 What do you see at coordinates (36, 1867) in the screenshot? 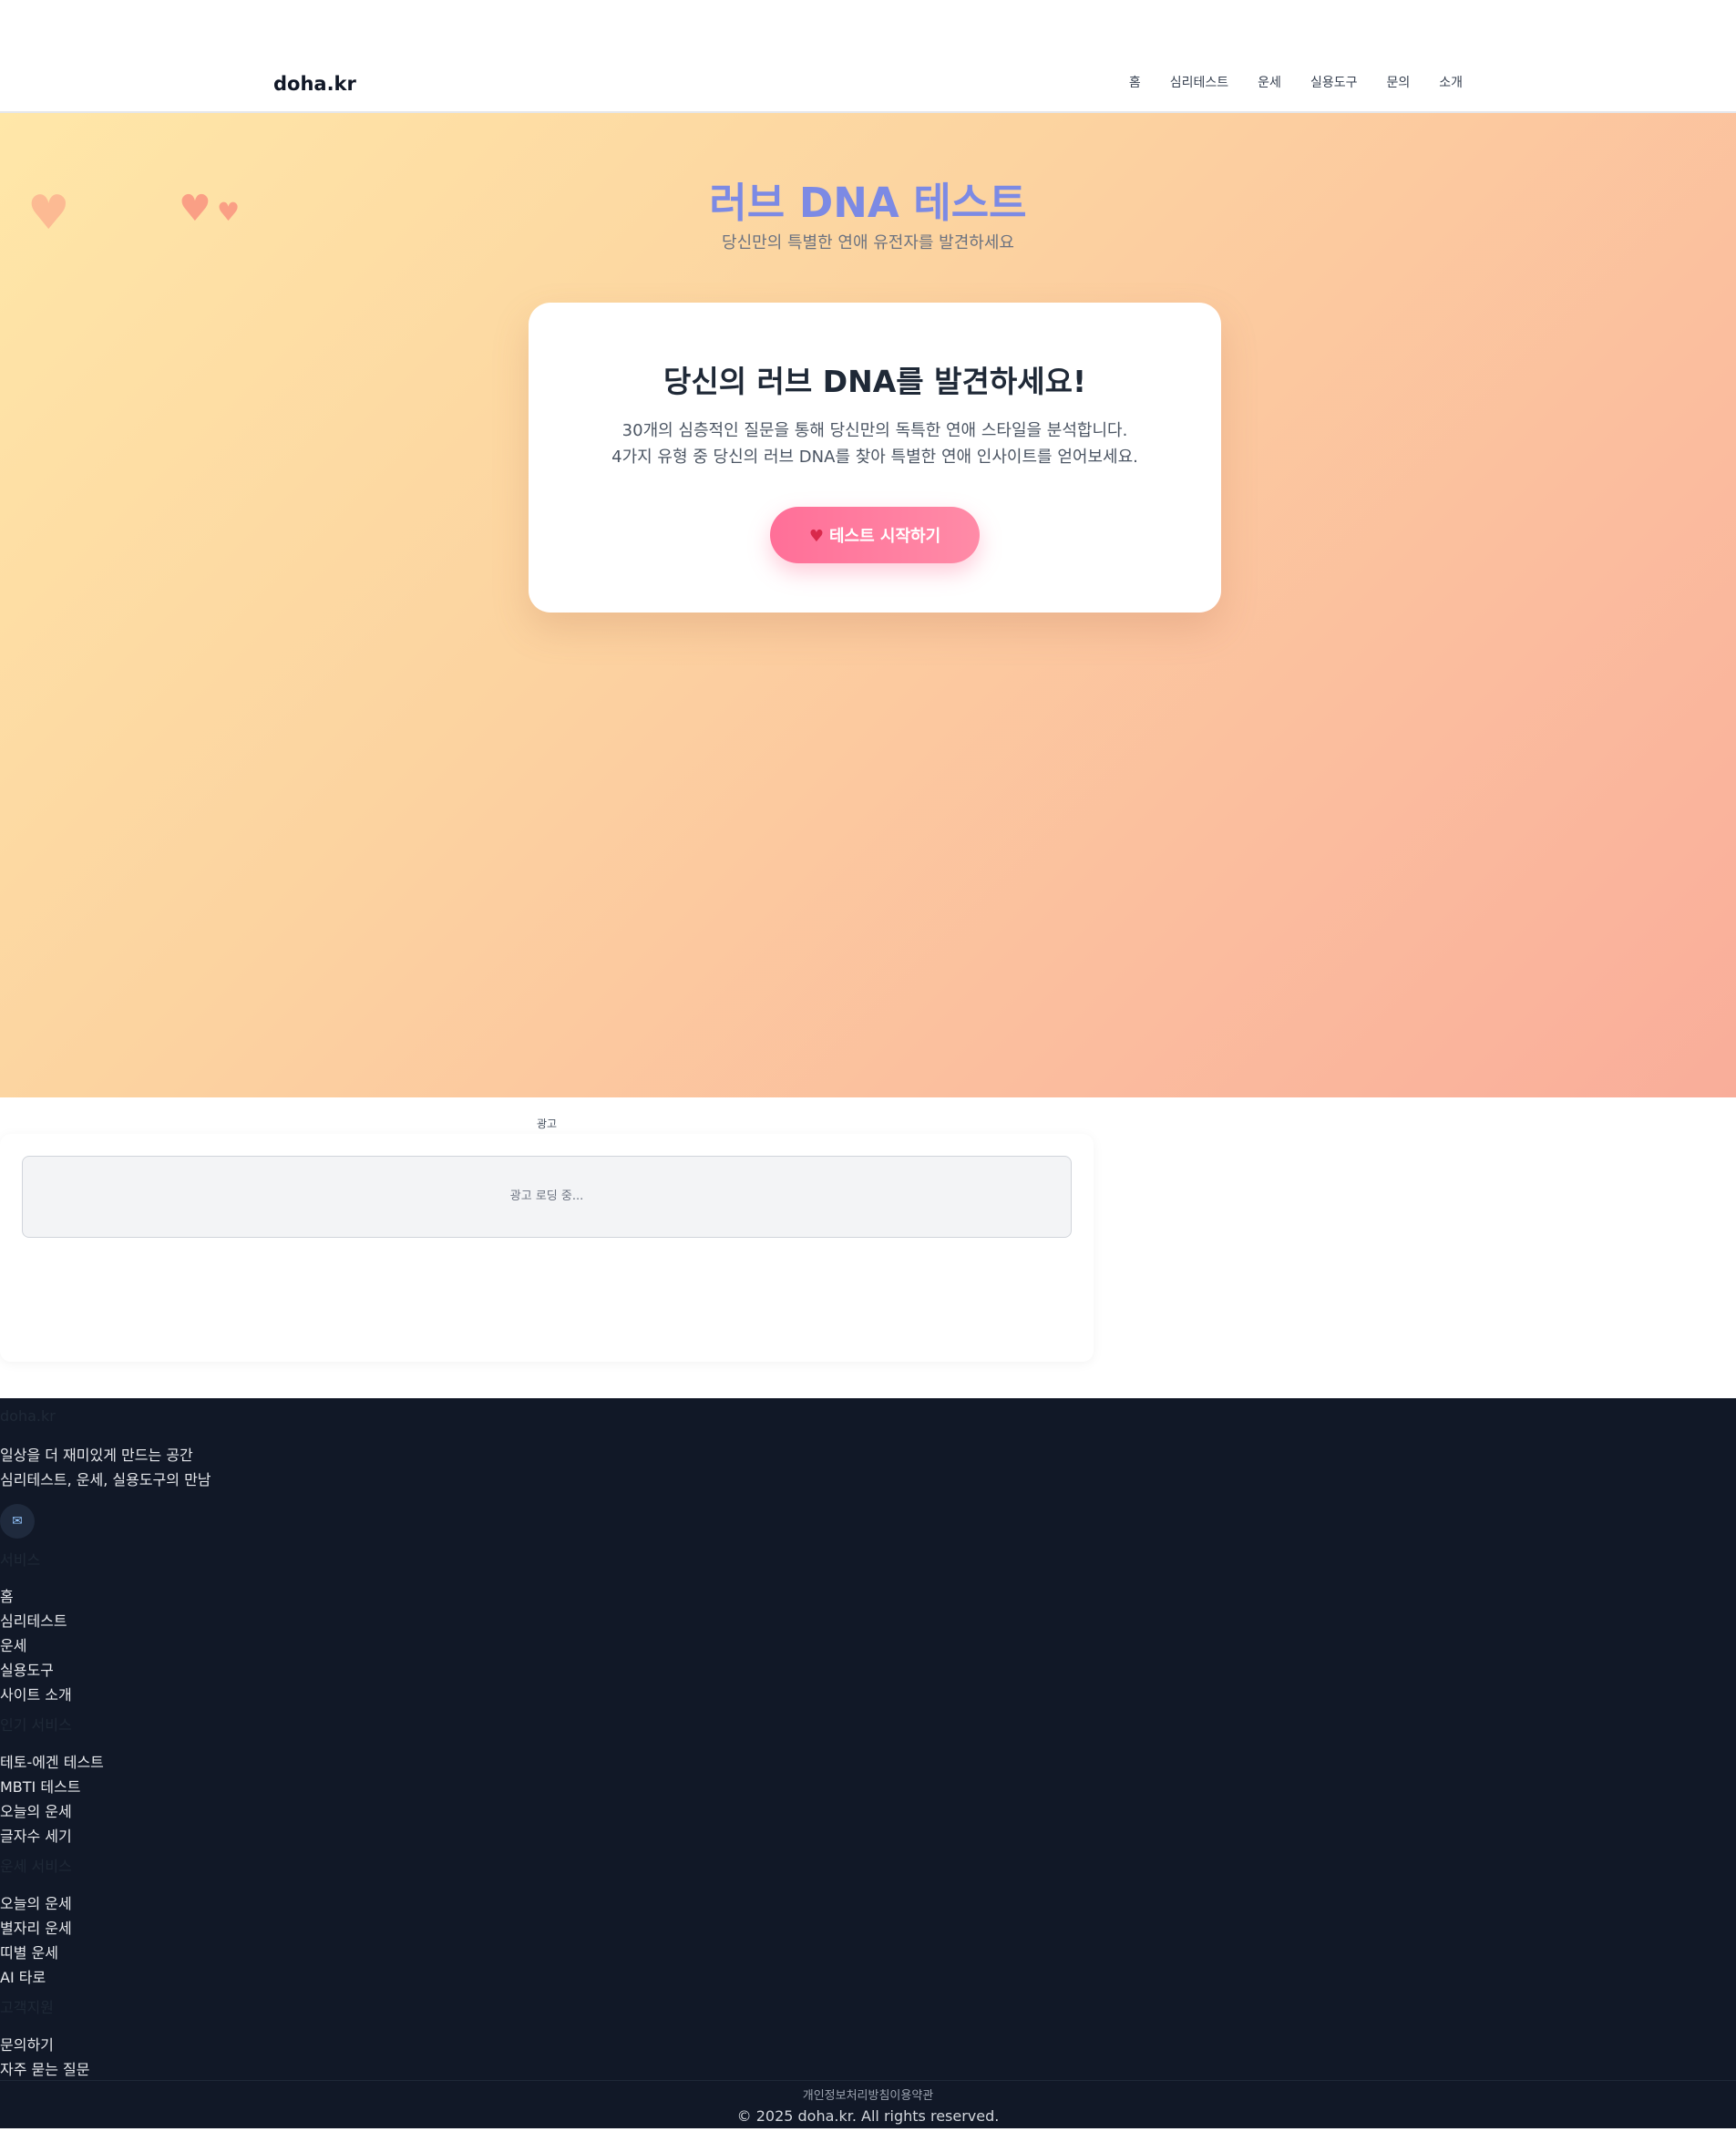
I see `footer-section-heading: 운세 서비스` at bounding box center [36, 1867].